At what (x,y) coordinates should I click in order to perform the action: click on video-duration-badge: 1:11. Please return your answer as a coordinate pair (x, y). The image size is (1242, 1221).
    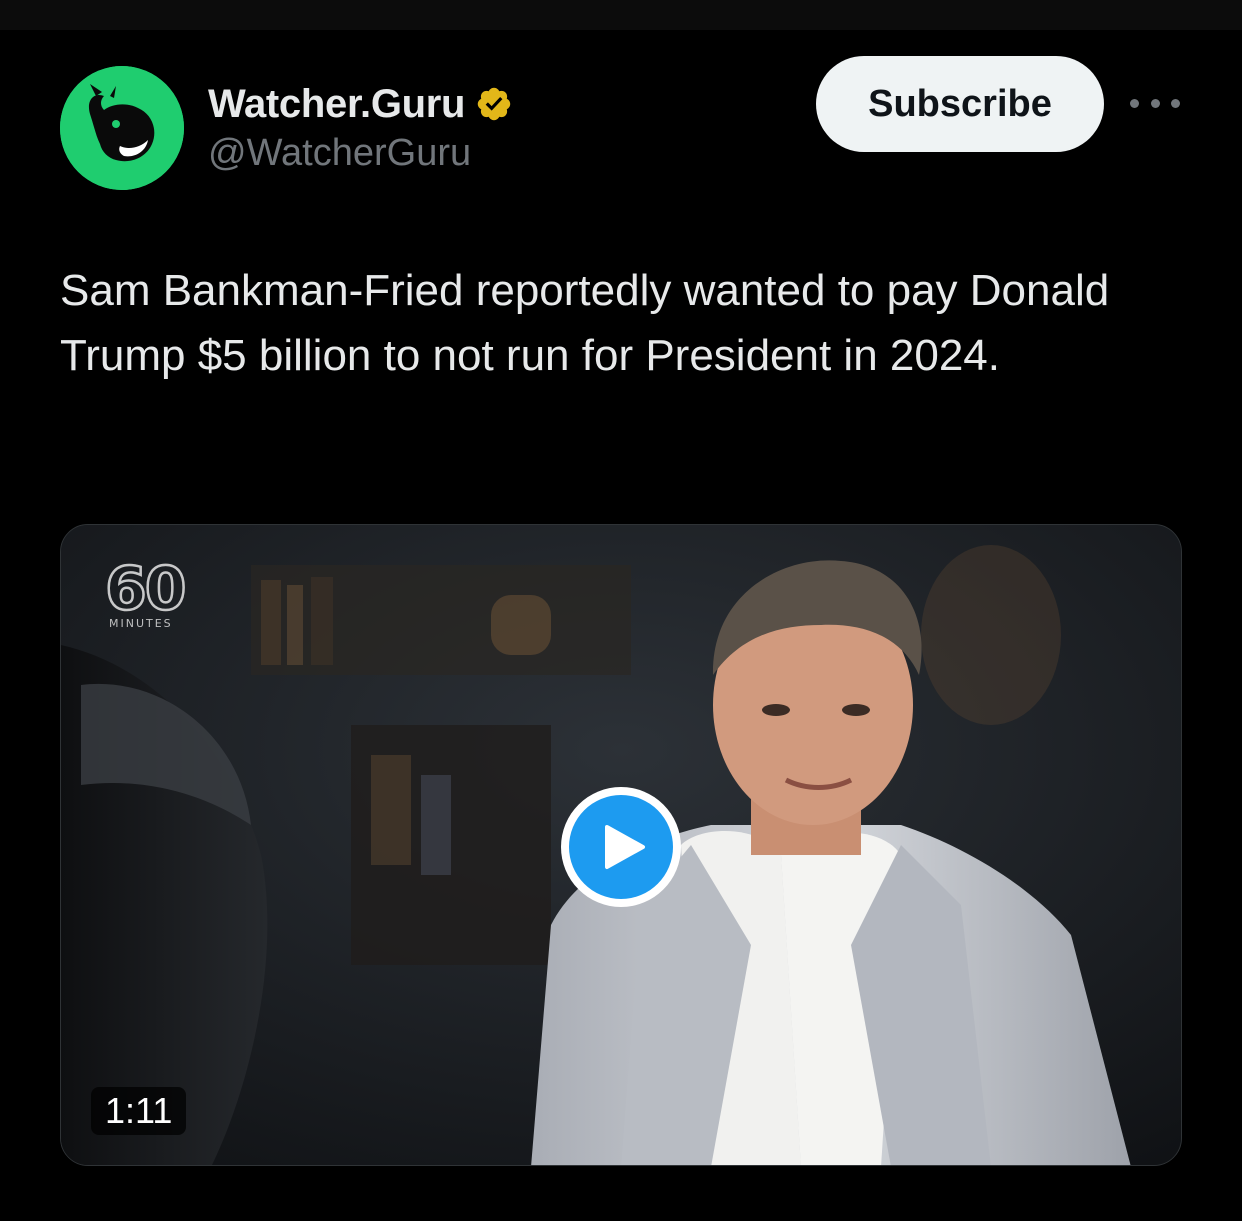
    Looking at the image, I should click on (139, 1111).